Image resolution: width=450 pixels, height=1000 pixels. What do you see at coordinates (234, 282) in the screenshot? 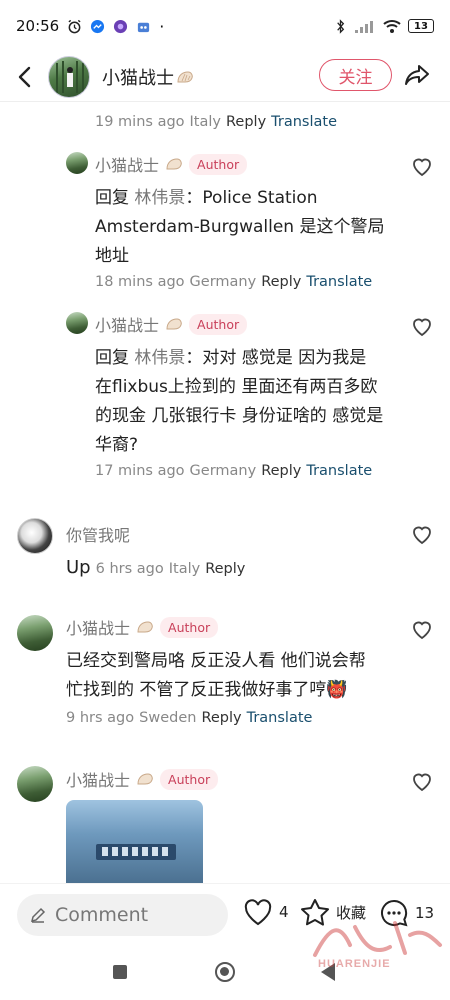
I see `comment-meta: 18 mins ago Germany Reply Translate` at bounding box center [234, 282].